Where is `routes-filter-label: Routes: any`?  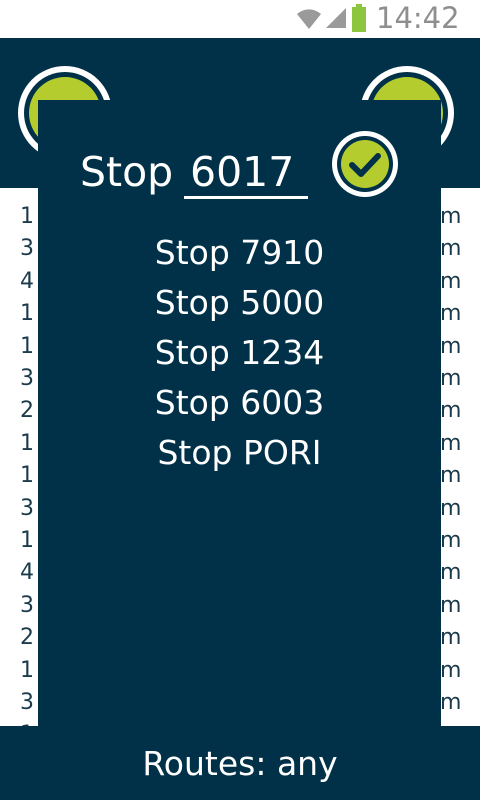 routes-filter-label: Routes: any is located at coordinates (240, 763).